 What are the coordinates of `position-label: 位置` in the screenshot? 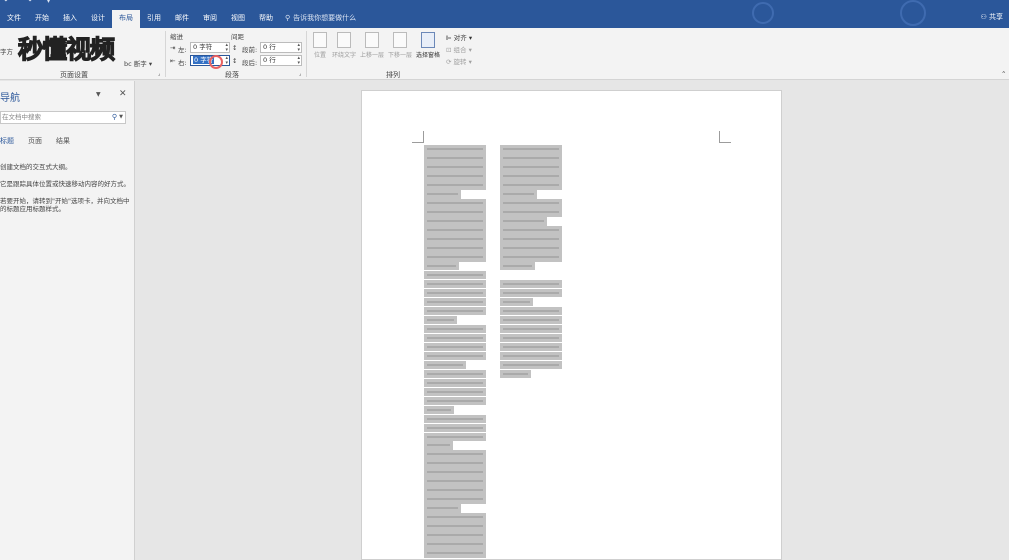 It's located at (319, 55).